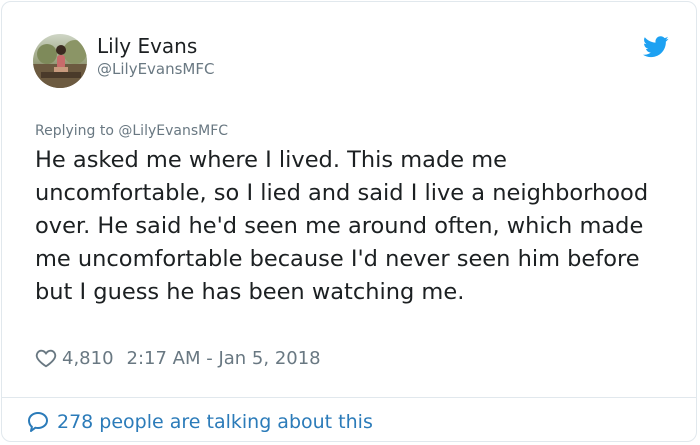  Describe the element at coordinates (46, 358) in the screenshot. I see `heart-icon` at that location.